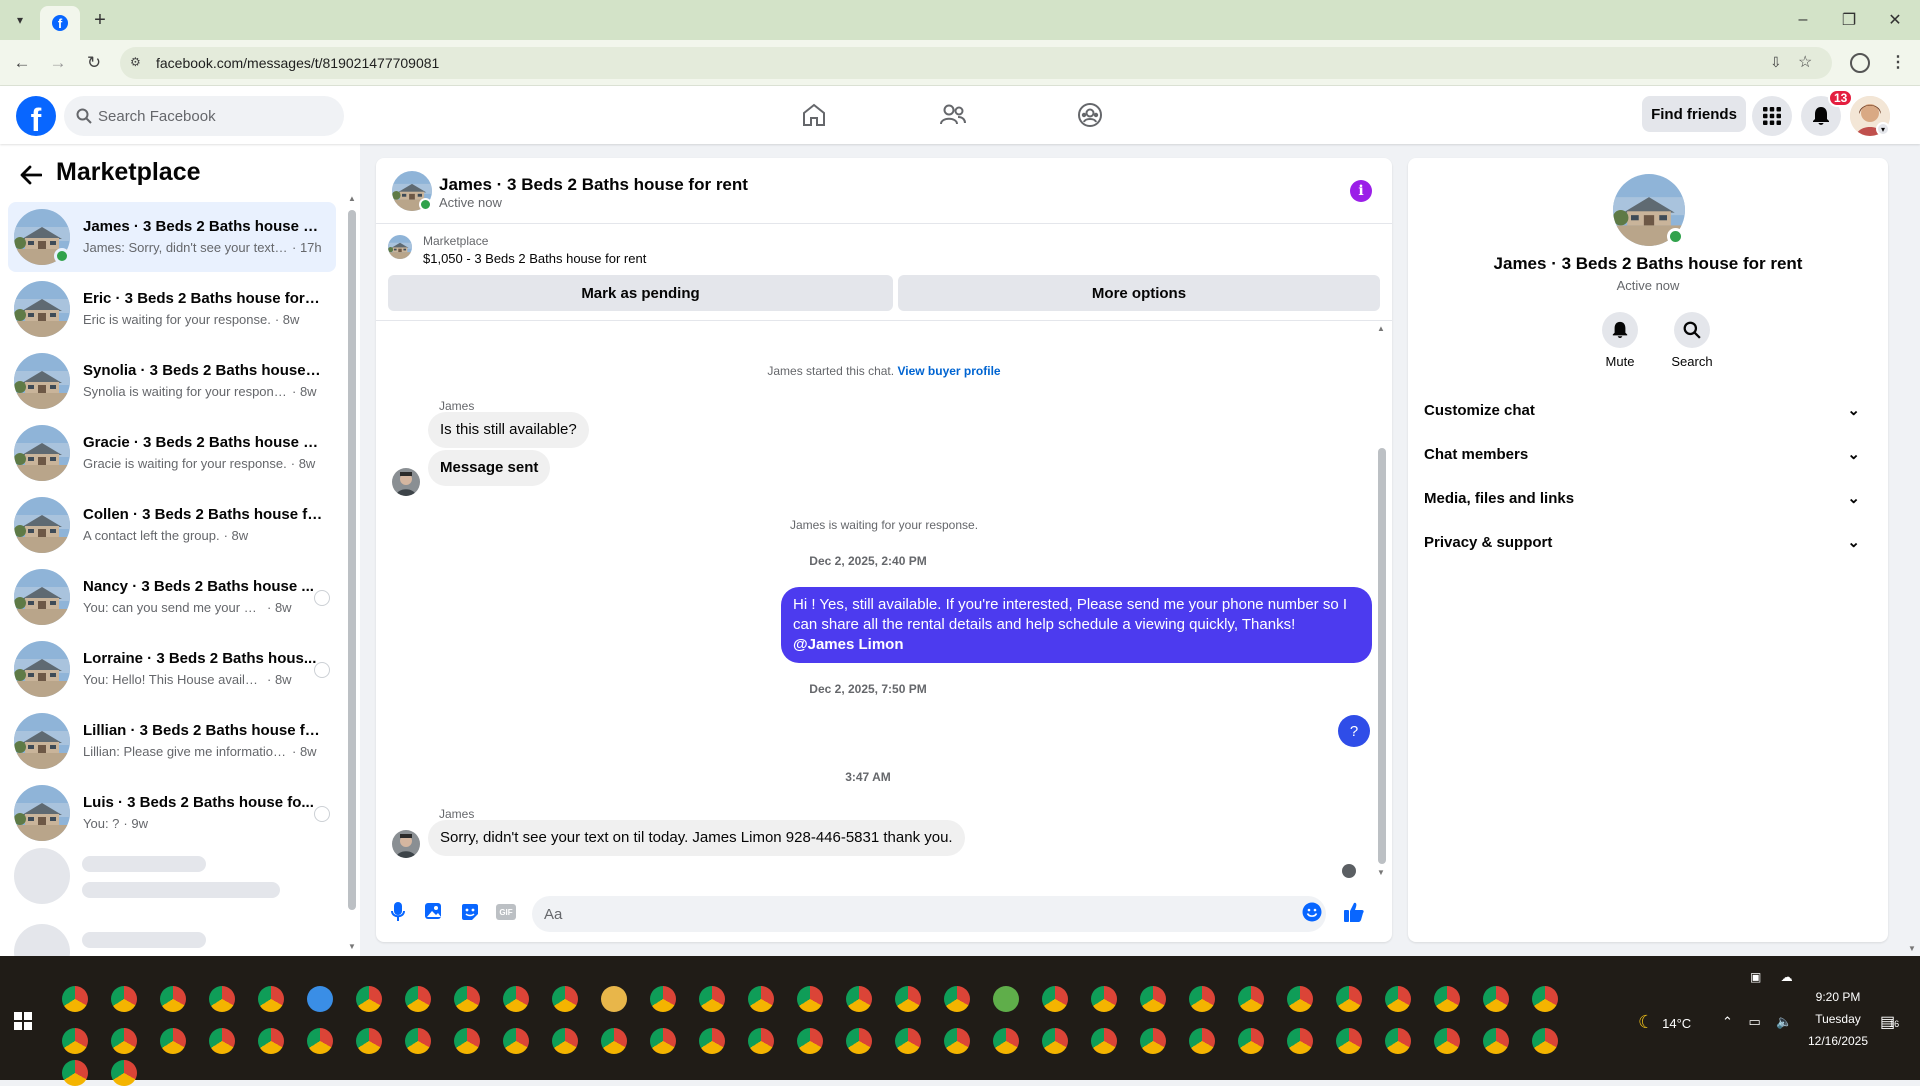  Describe the element at coordinates (948, 371) in the screenshot. I see `view-buyer-profile-link: View buyer profile` at that location.